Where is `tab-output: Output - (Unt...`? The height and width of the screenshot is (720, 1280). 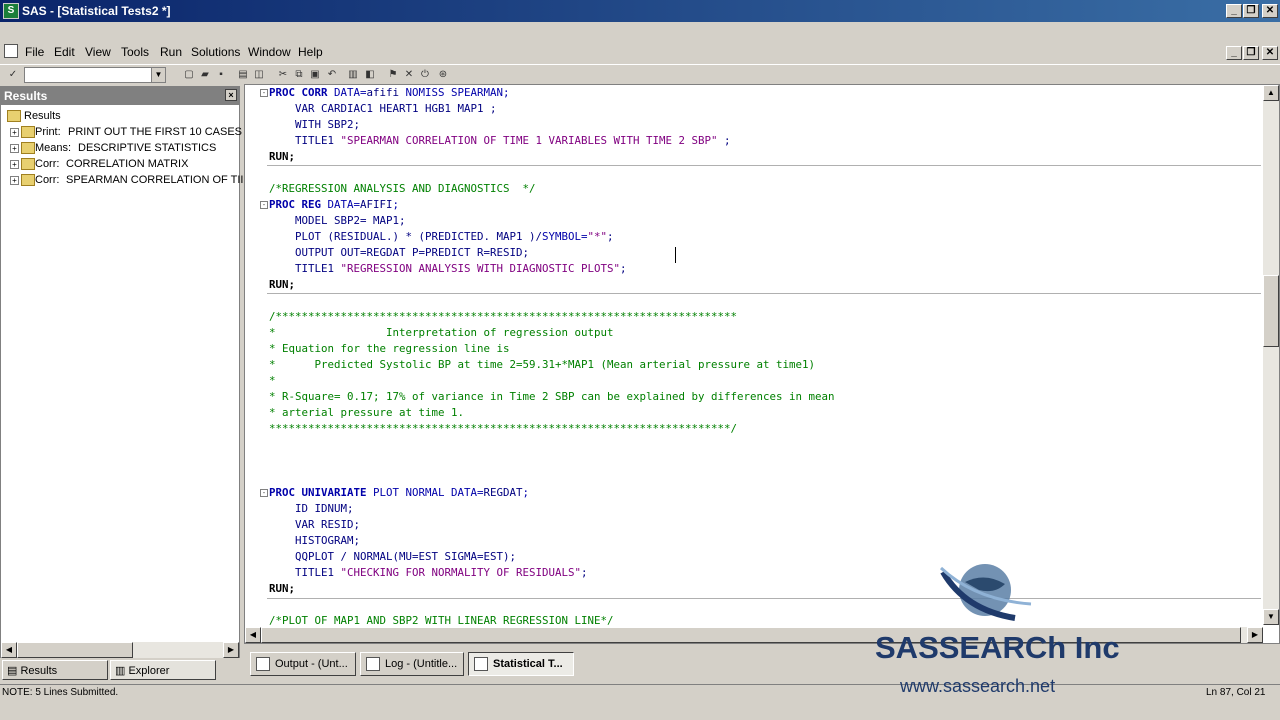 tab-output: Output - (Unt... is located at coordinates (303, 664).